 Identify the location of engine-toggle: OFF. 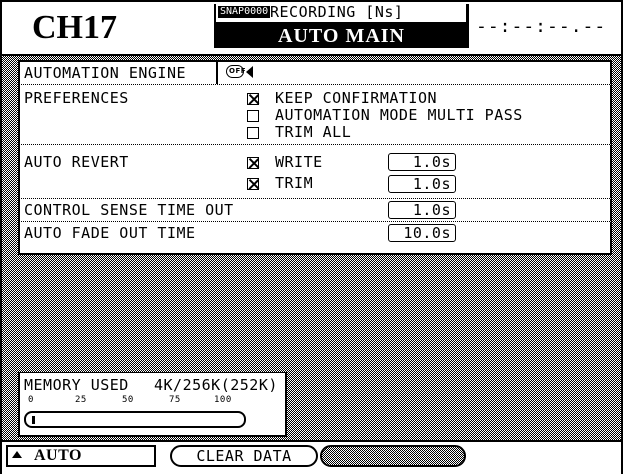
(236, 71).